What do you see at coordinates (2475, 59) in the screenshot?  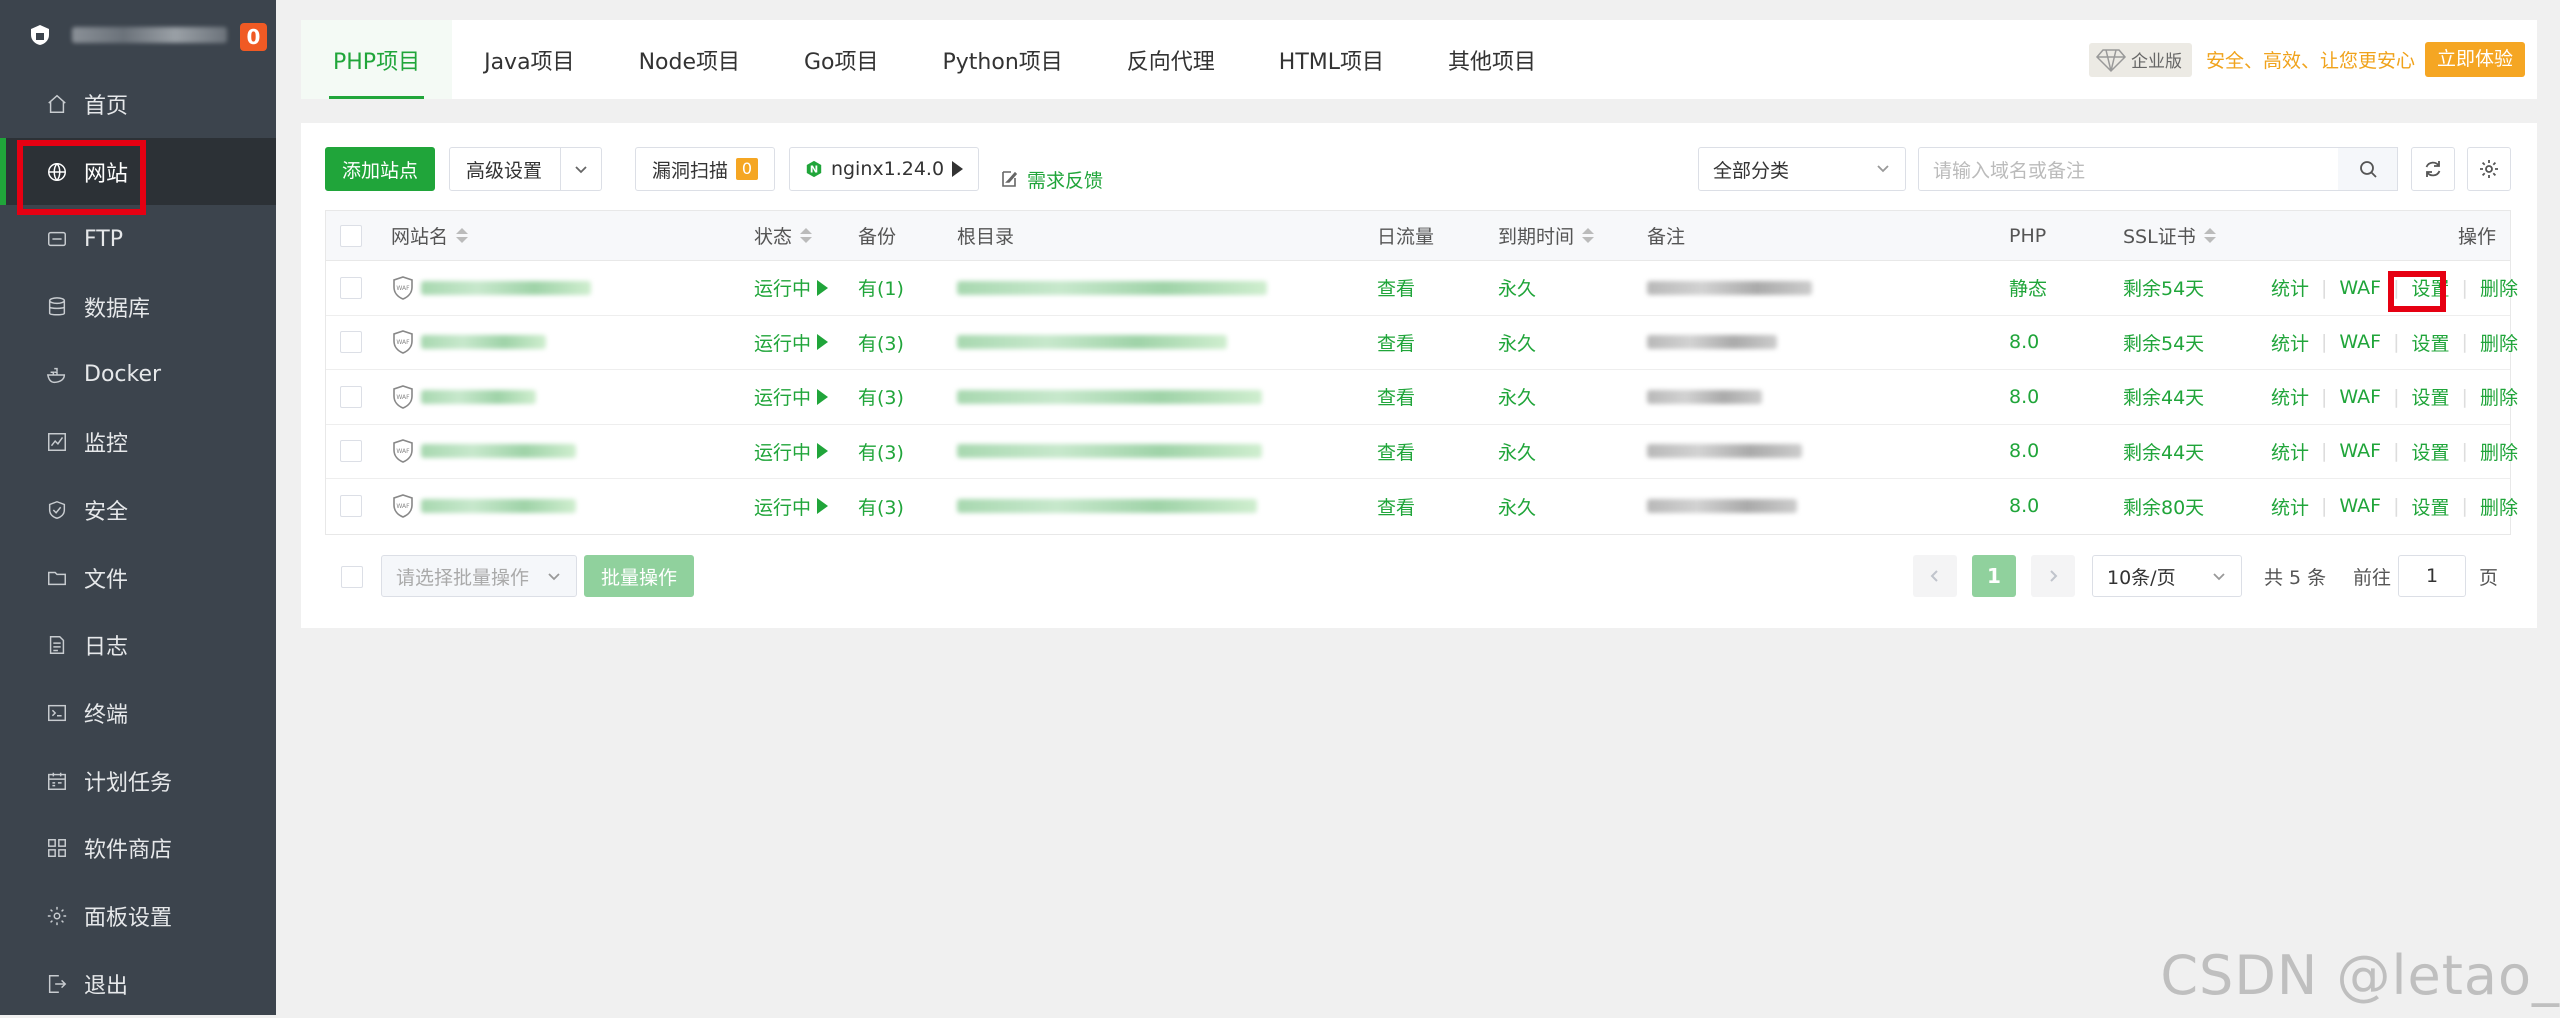 I see `try-now-button: 立即体验` at bounding box center [2475, 59].